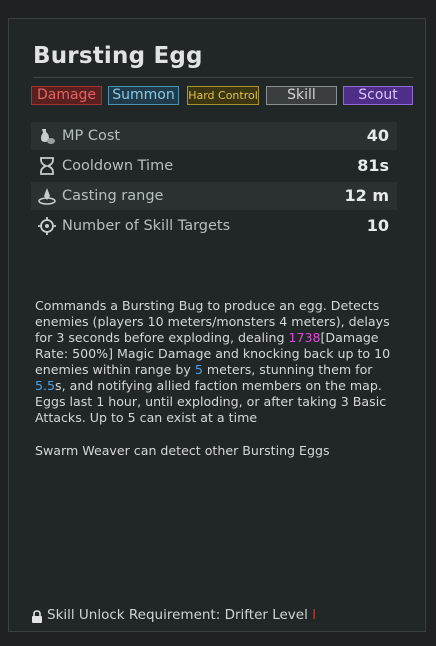 This screenshot has height=646, width=436. I want to click on tag-scout: Scout, so click(378, 95).